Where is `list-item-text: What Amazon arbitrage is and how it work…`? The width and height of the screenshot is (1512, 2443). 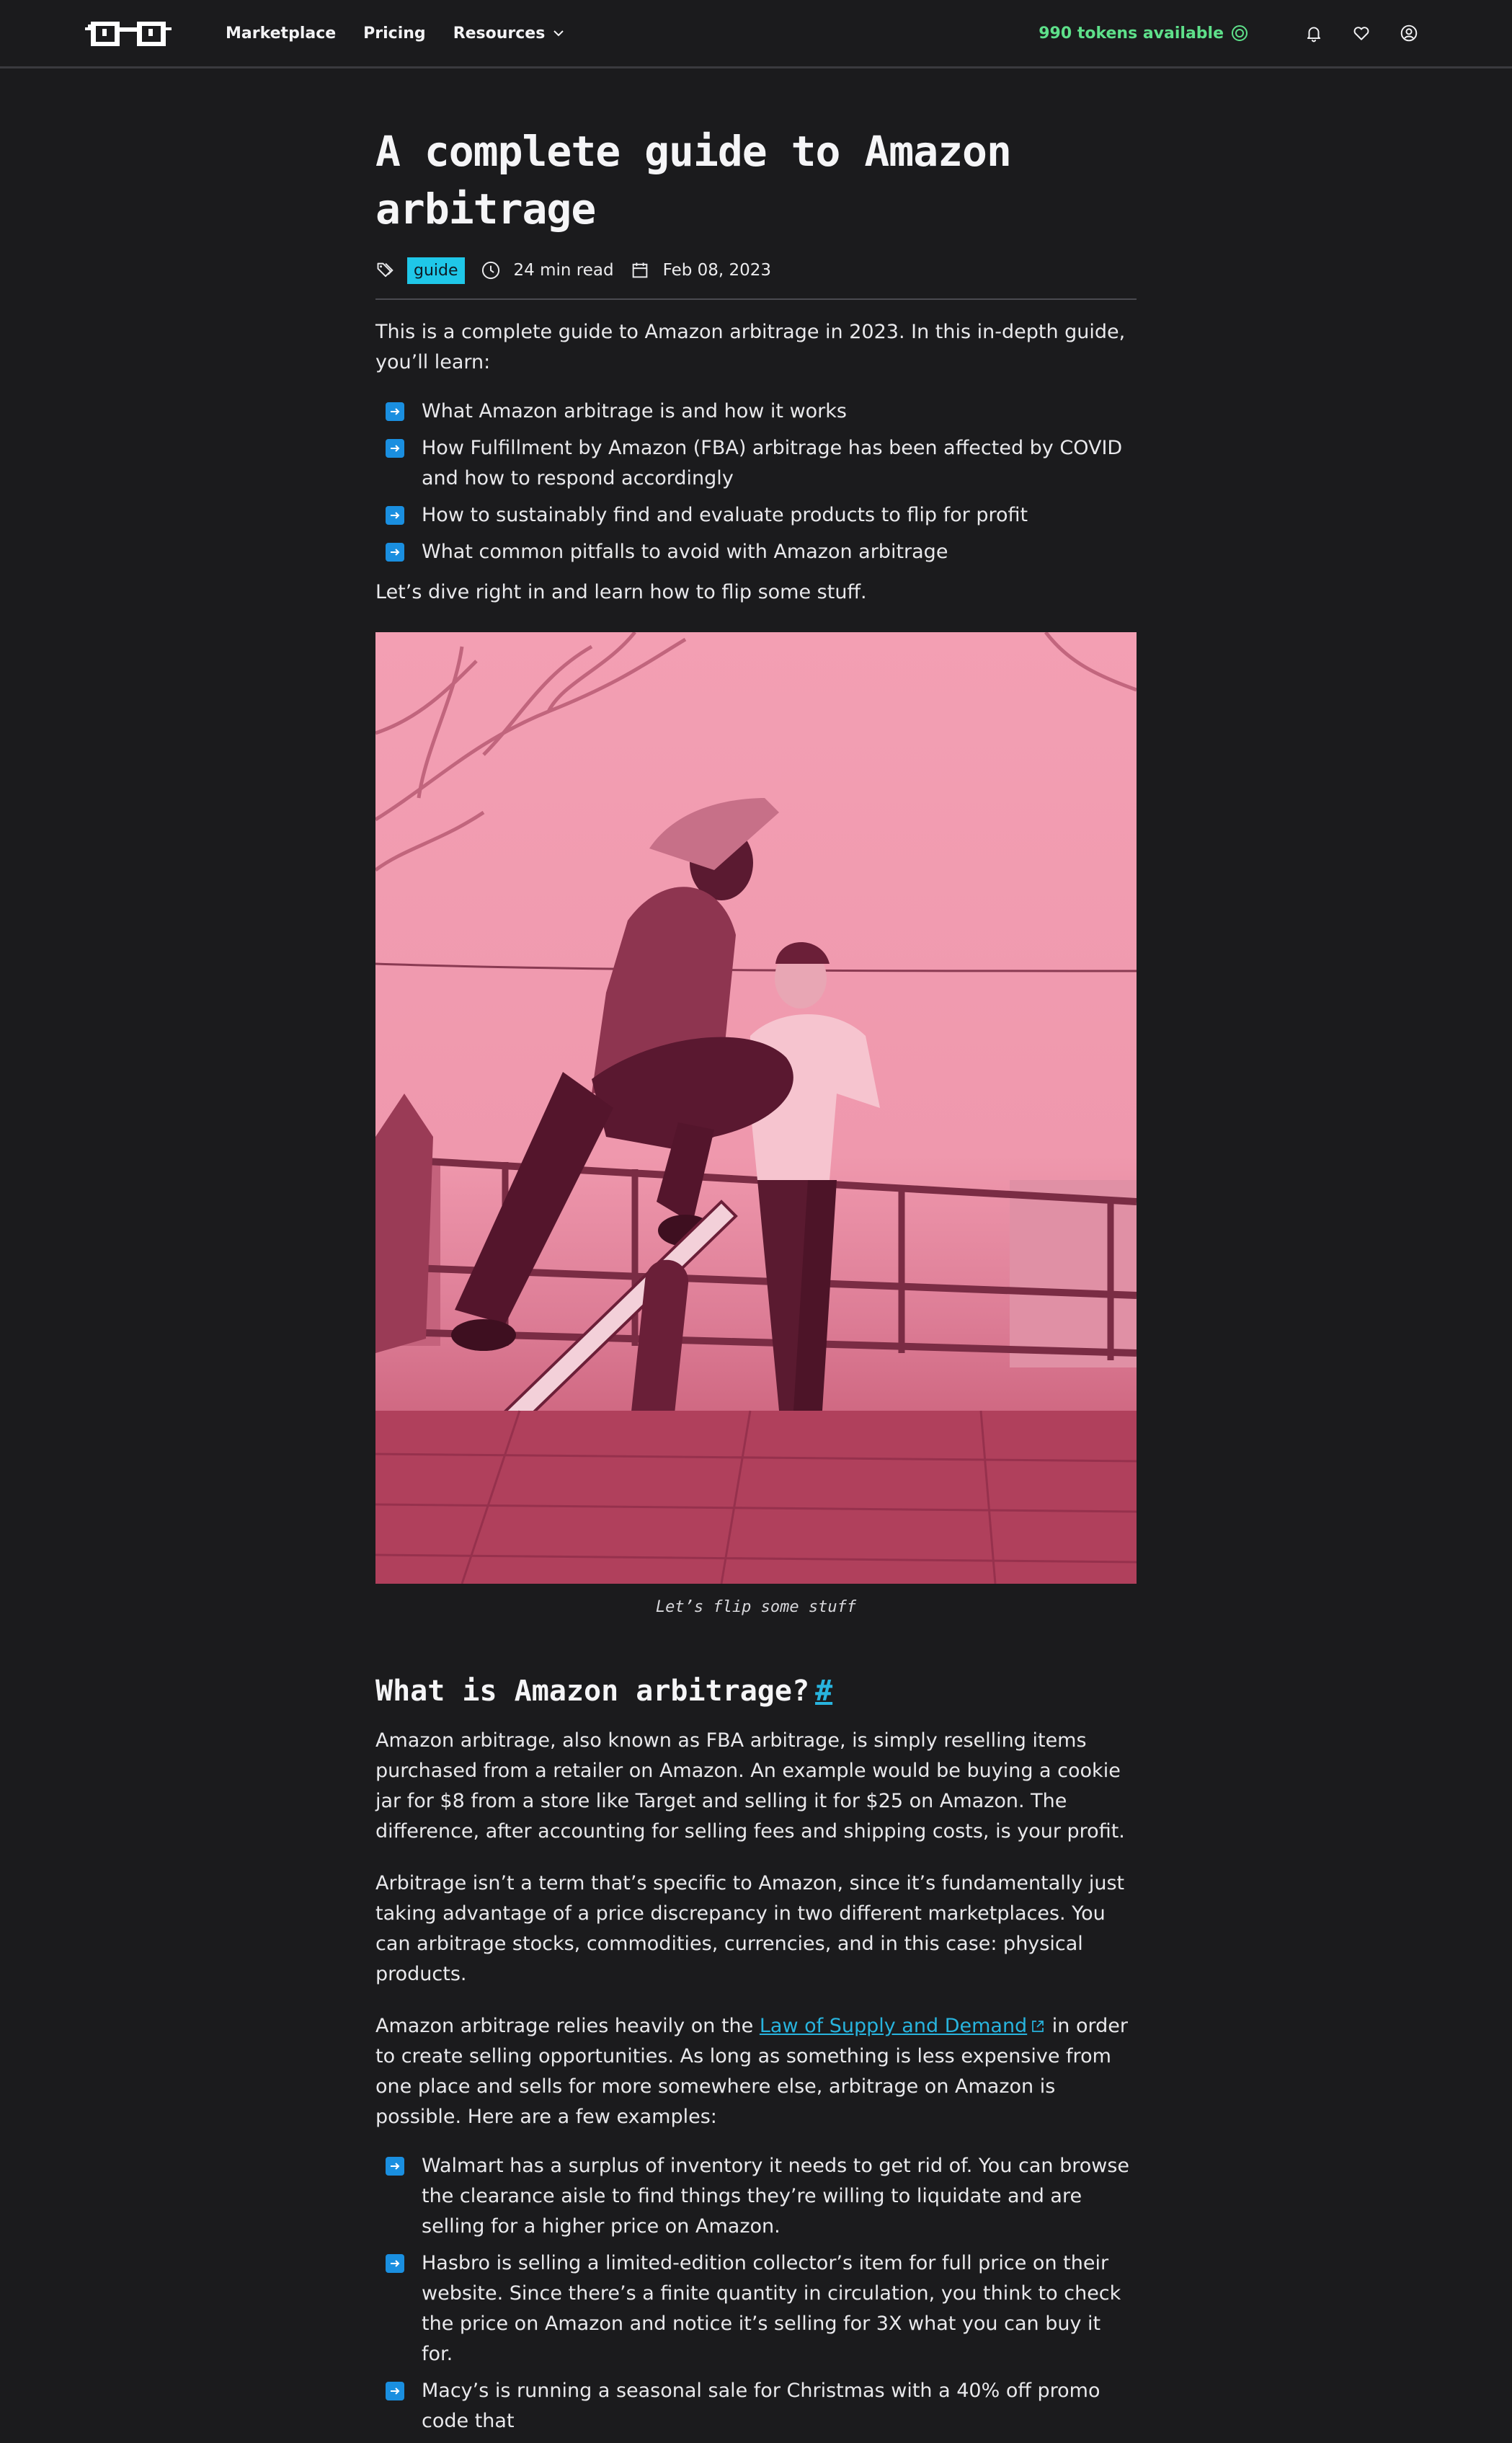
list-item-text: What Amazon arbitrage is and how it work… is located at coordinates (635, 411).